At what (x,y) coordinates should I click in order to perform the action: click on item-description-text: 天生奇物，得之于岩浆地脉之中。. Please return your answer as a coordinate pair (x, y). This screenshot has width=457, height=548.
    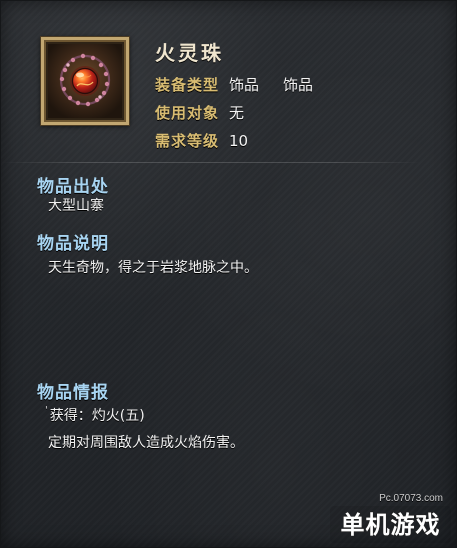
    Looking at the image, I should click on (153, 268).